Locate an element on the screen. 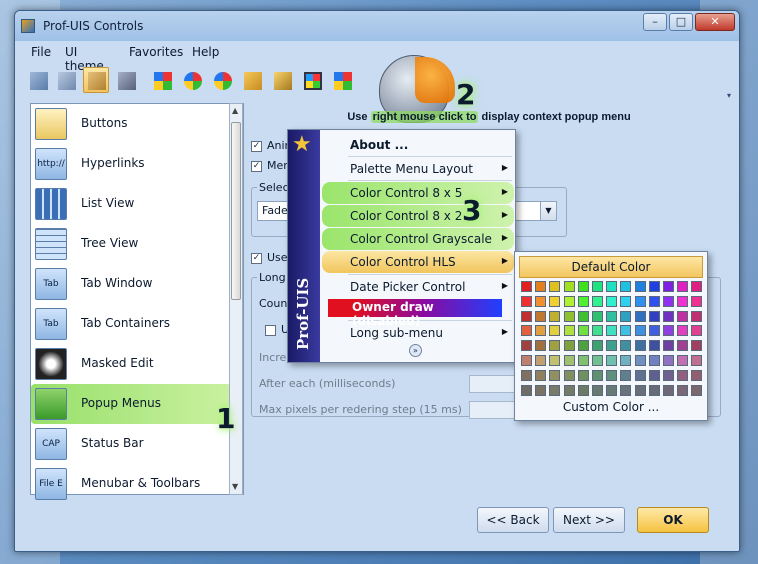  list-item: Tab Tab Containers is located at coordinates (131, 324).